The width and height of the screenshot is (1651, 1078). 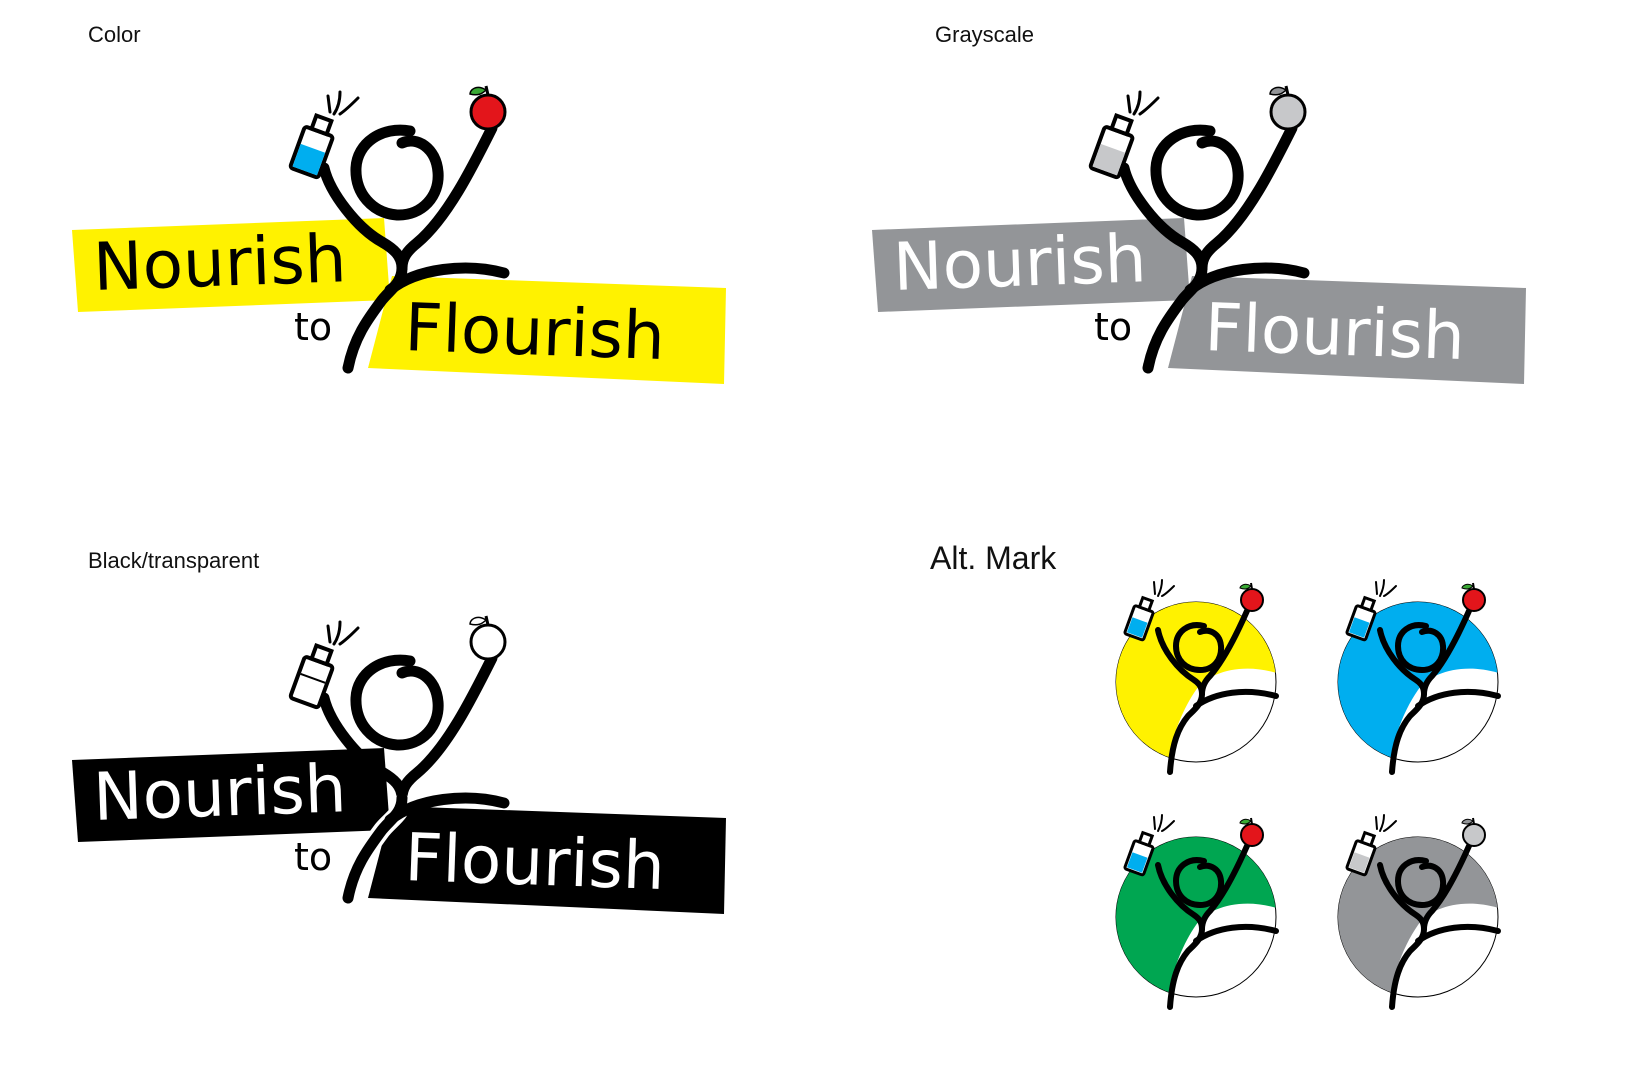 I want to click on section-label-grayscale: Grayscale, so click(x=985, y=34).